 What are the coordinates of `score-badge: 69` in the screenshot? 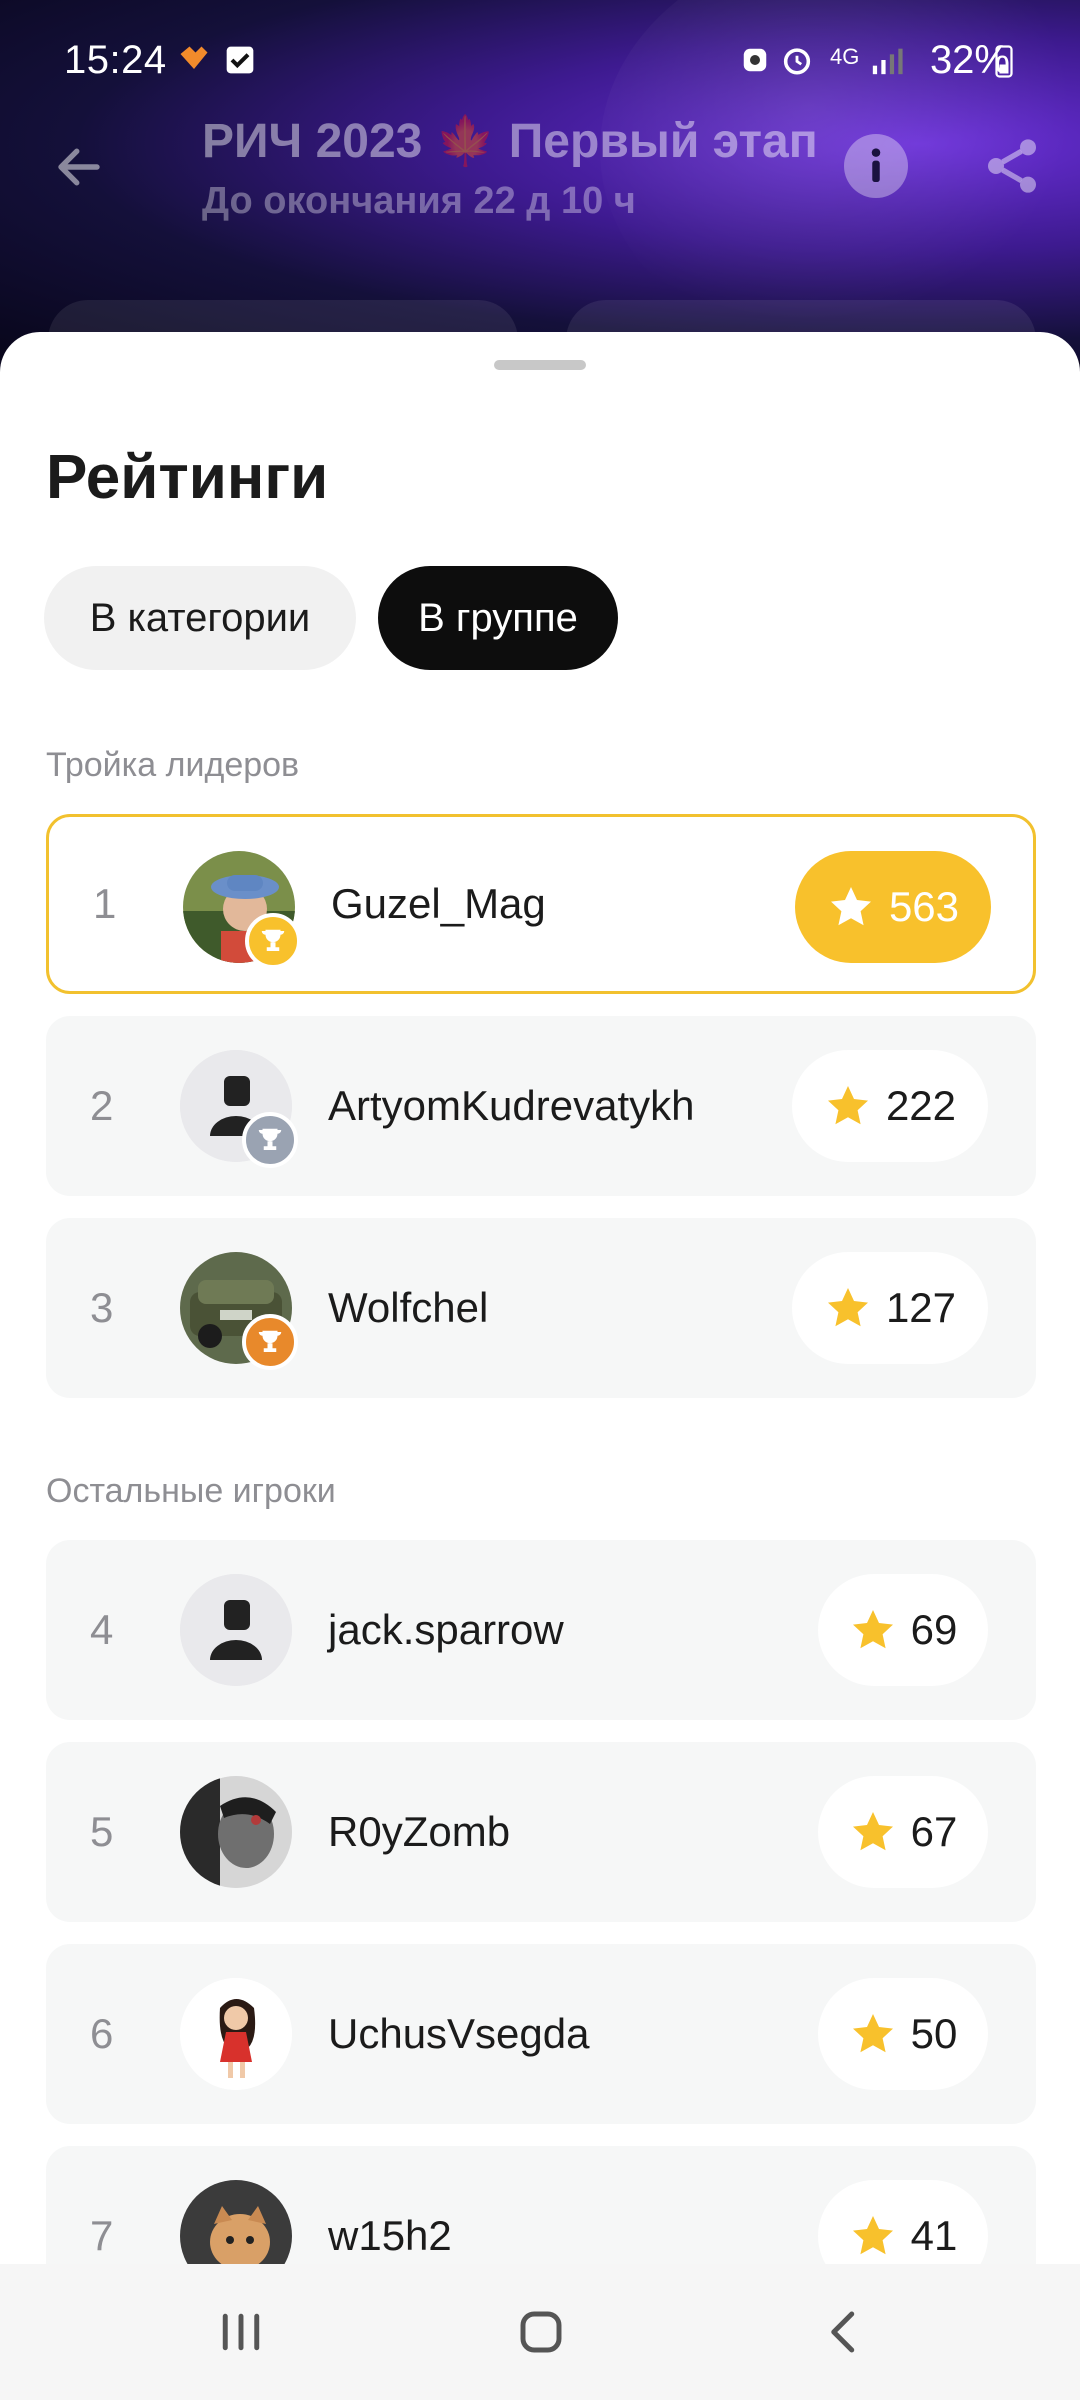 It's located at (903, 1630).